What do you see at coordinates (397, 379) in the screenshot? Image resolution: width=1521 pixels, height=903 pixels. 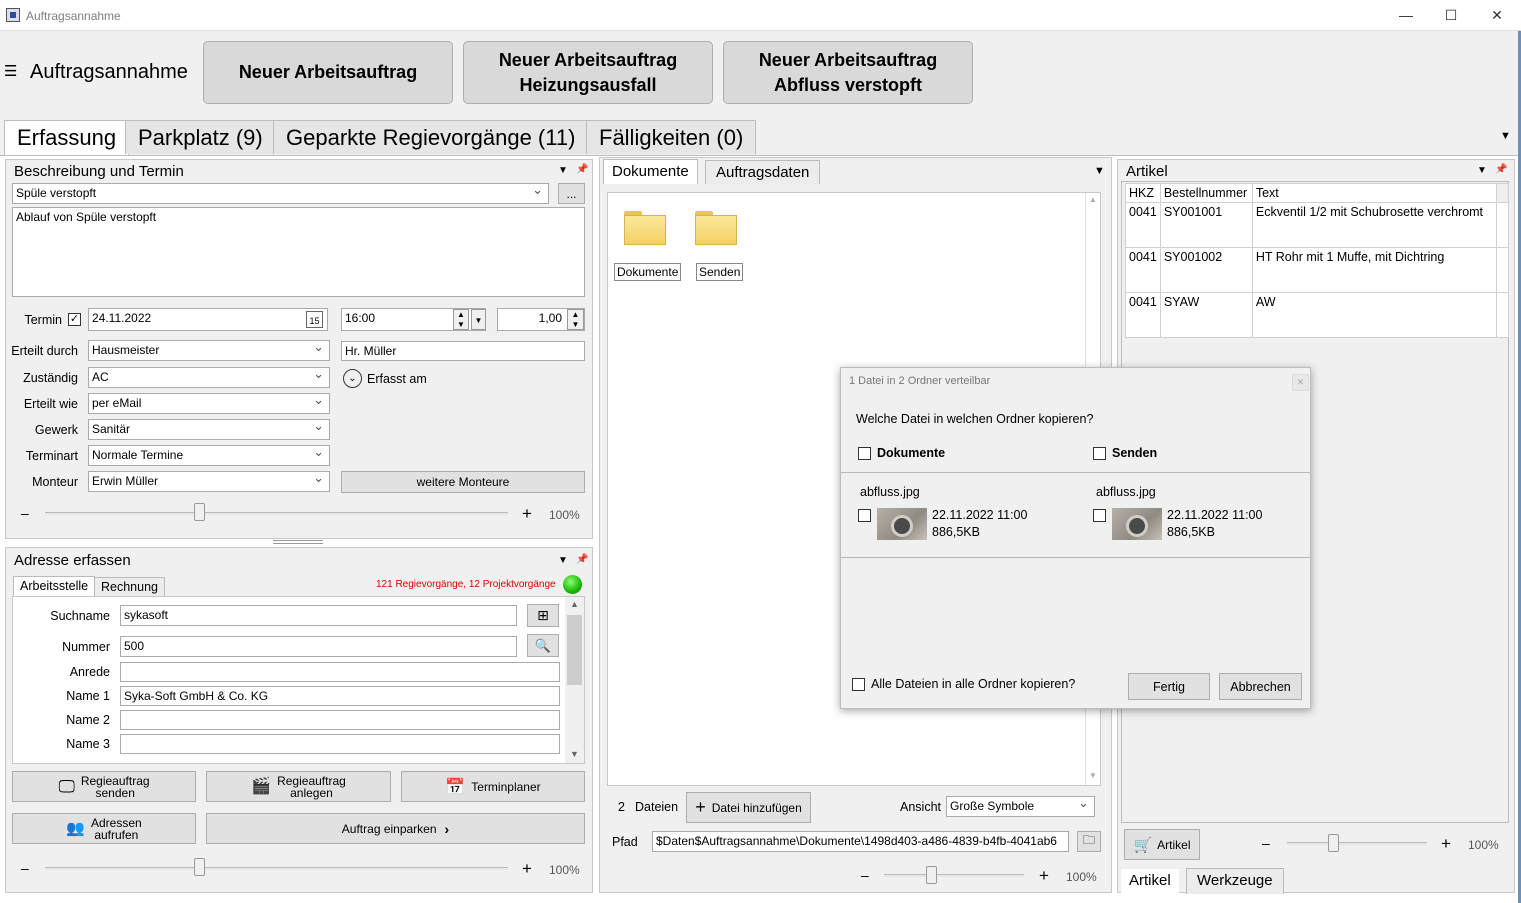 I see `erfasst-am-label: Erfasst am` at bounding box center [397, 379].